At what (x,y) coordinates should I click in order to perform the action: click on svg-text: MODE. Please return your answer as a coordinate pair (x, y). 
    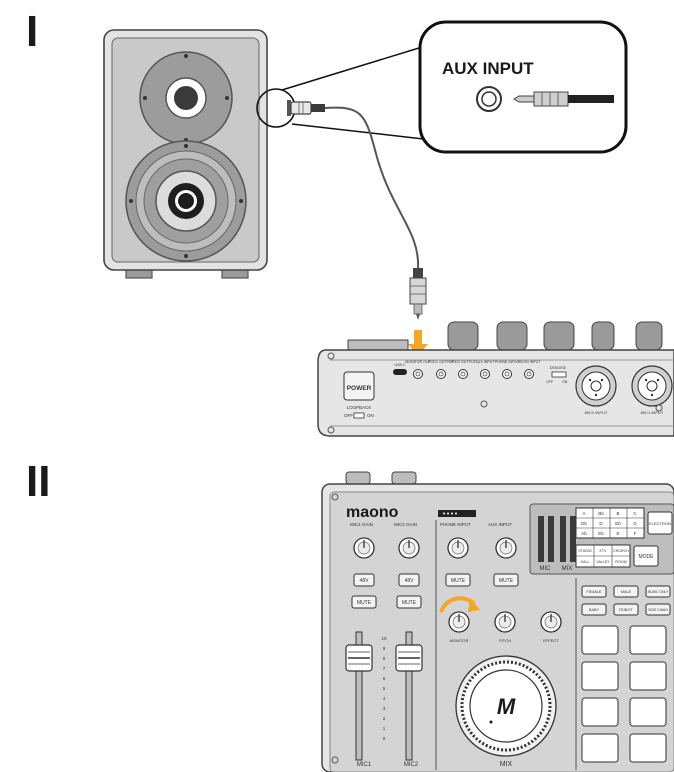
    Looking at the image, I should click on (647, 557).